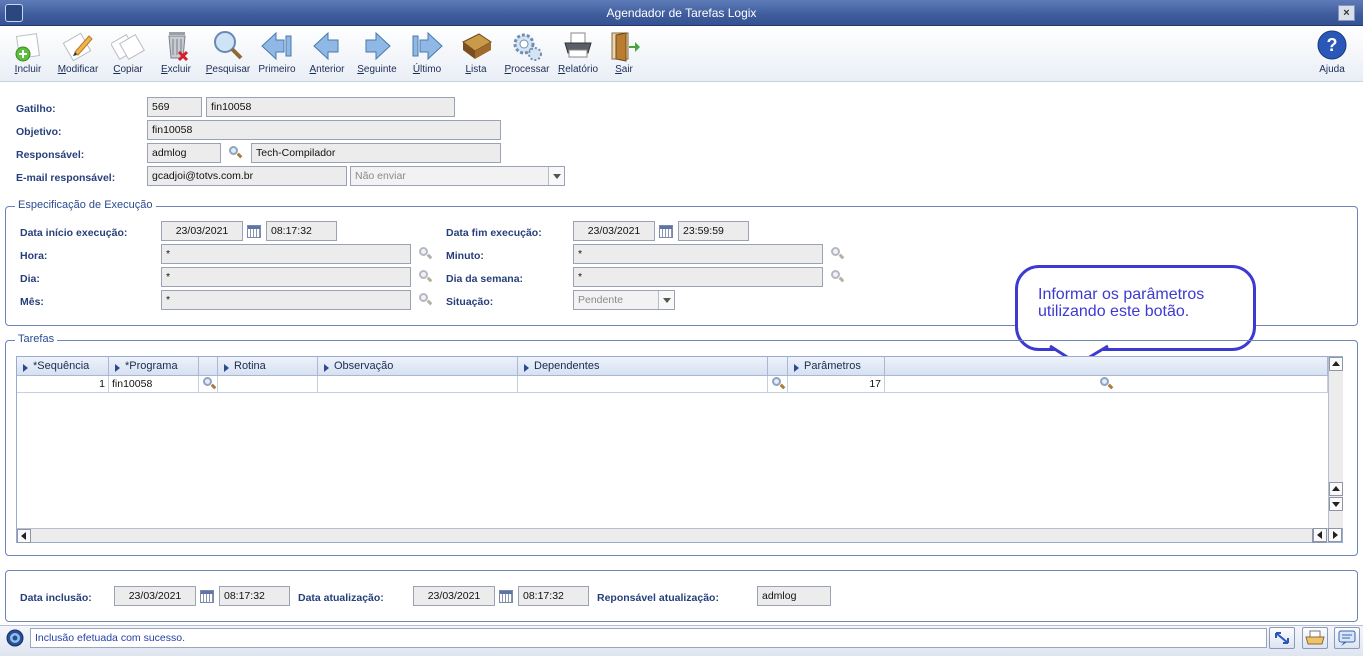 Image resolution: width=1363 pixels, height=656 pixels. What do you see at coordinates (713, 231) in the screenshot?
I see `fim-time-field: 23:59:59` at bounding box center [713, 231].